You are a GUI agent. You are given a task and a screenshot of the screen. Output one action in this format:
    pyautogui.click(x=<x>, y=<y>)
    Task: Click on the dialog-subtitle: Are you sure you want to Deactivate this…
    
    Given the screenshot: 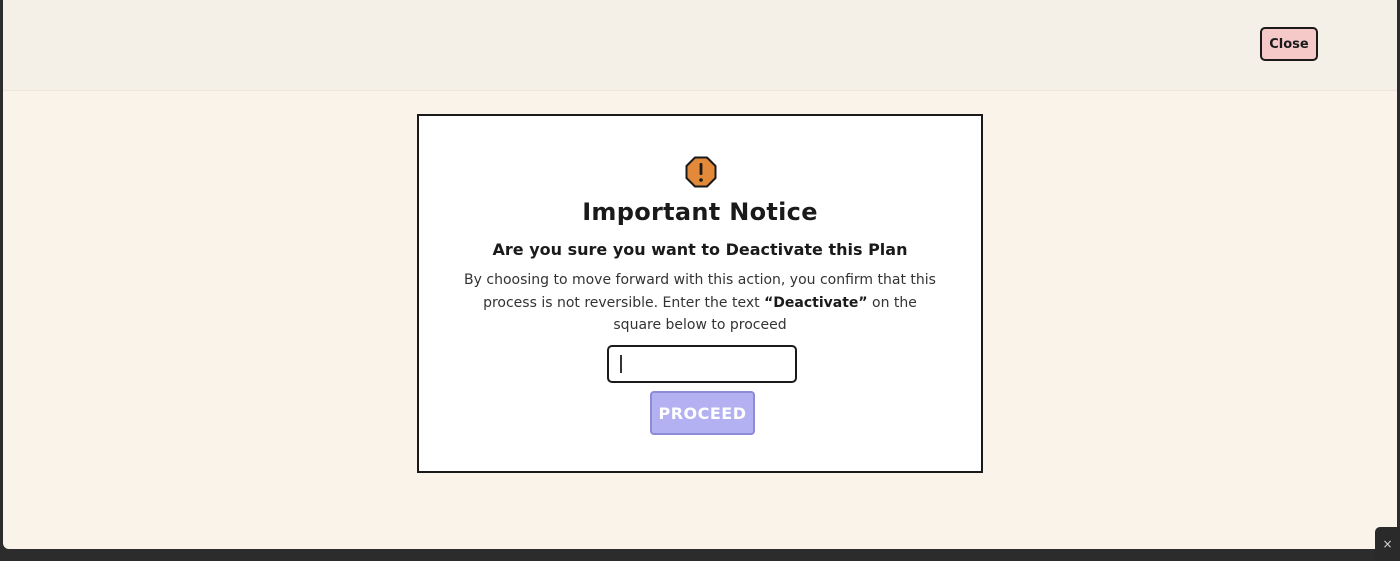 What is the action you would take?
    pyautogui.click(x=700, y=249)
    